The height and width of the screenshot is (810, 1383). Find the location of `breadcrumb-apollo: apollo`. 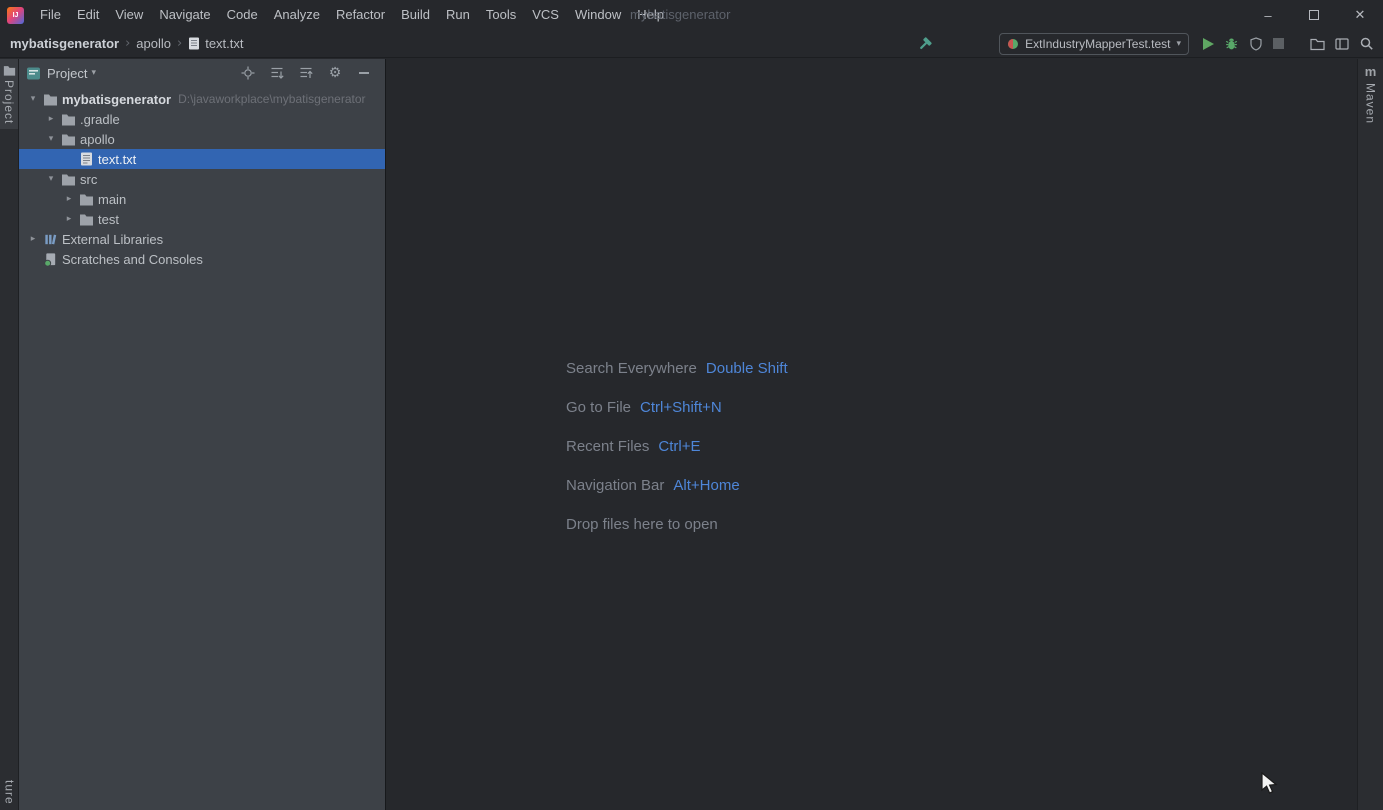

breadcrumb-apollo: apollo is located at coordinates (153, 43).